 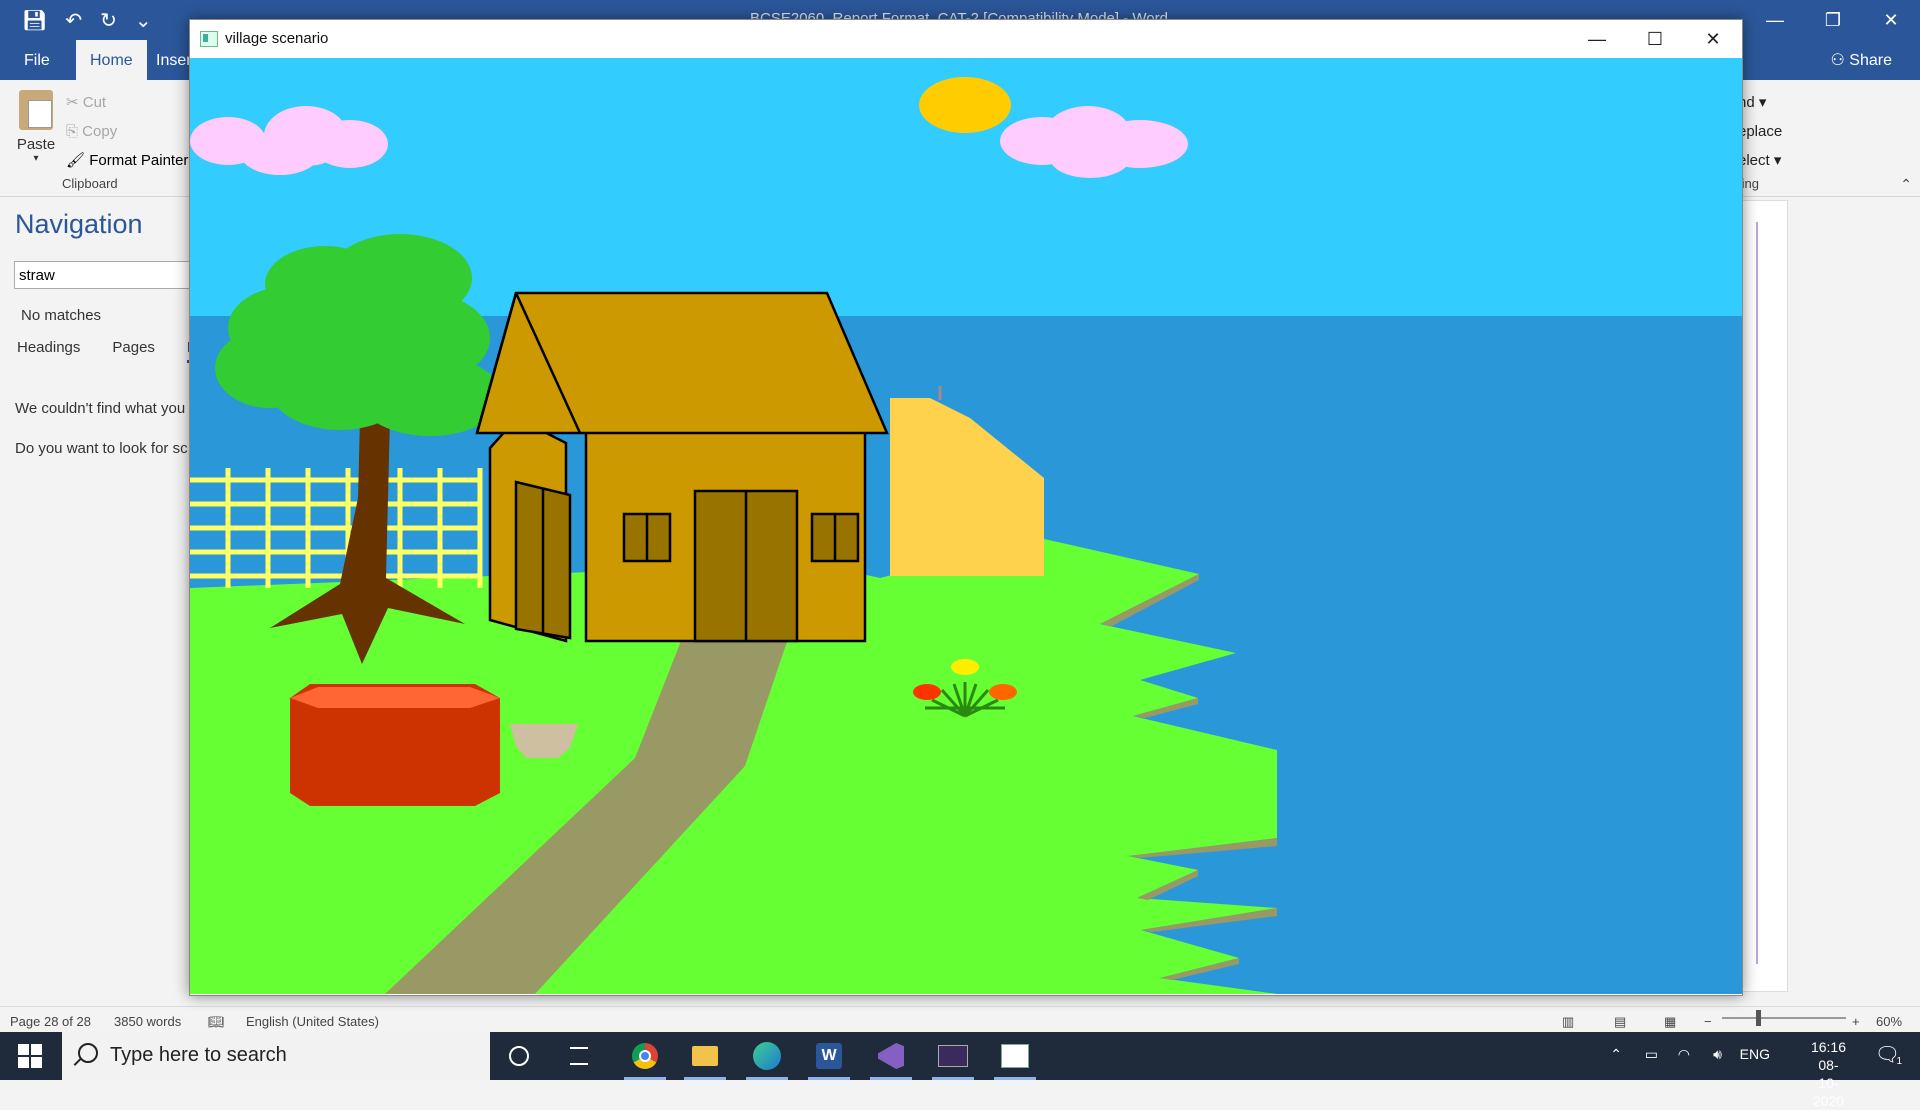 I want to click on save-icon: 💾︎, so click(x=34, y=20).